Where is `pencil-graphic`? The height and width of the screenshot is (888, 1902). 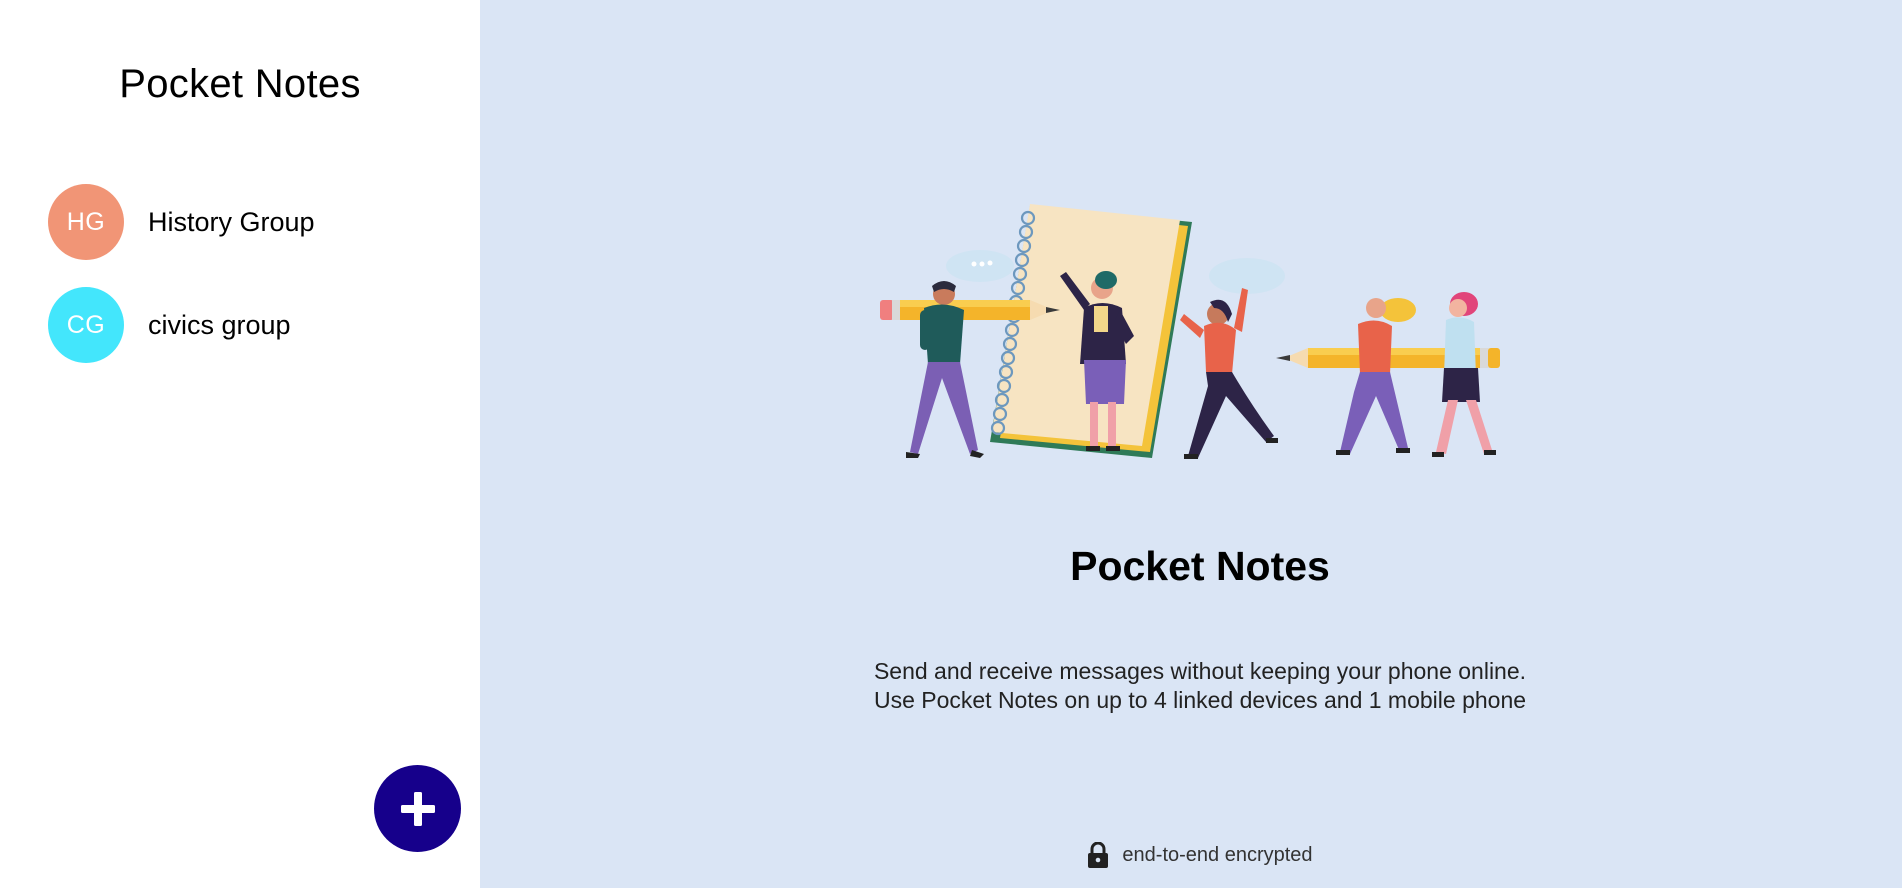 pencil-graphic is located at coordinates (970, 310).